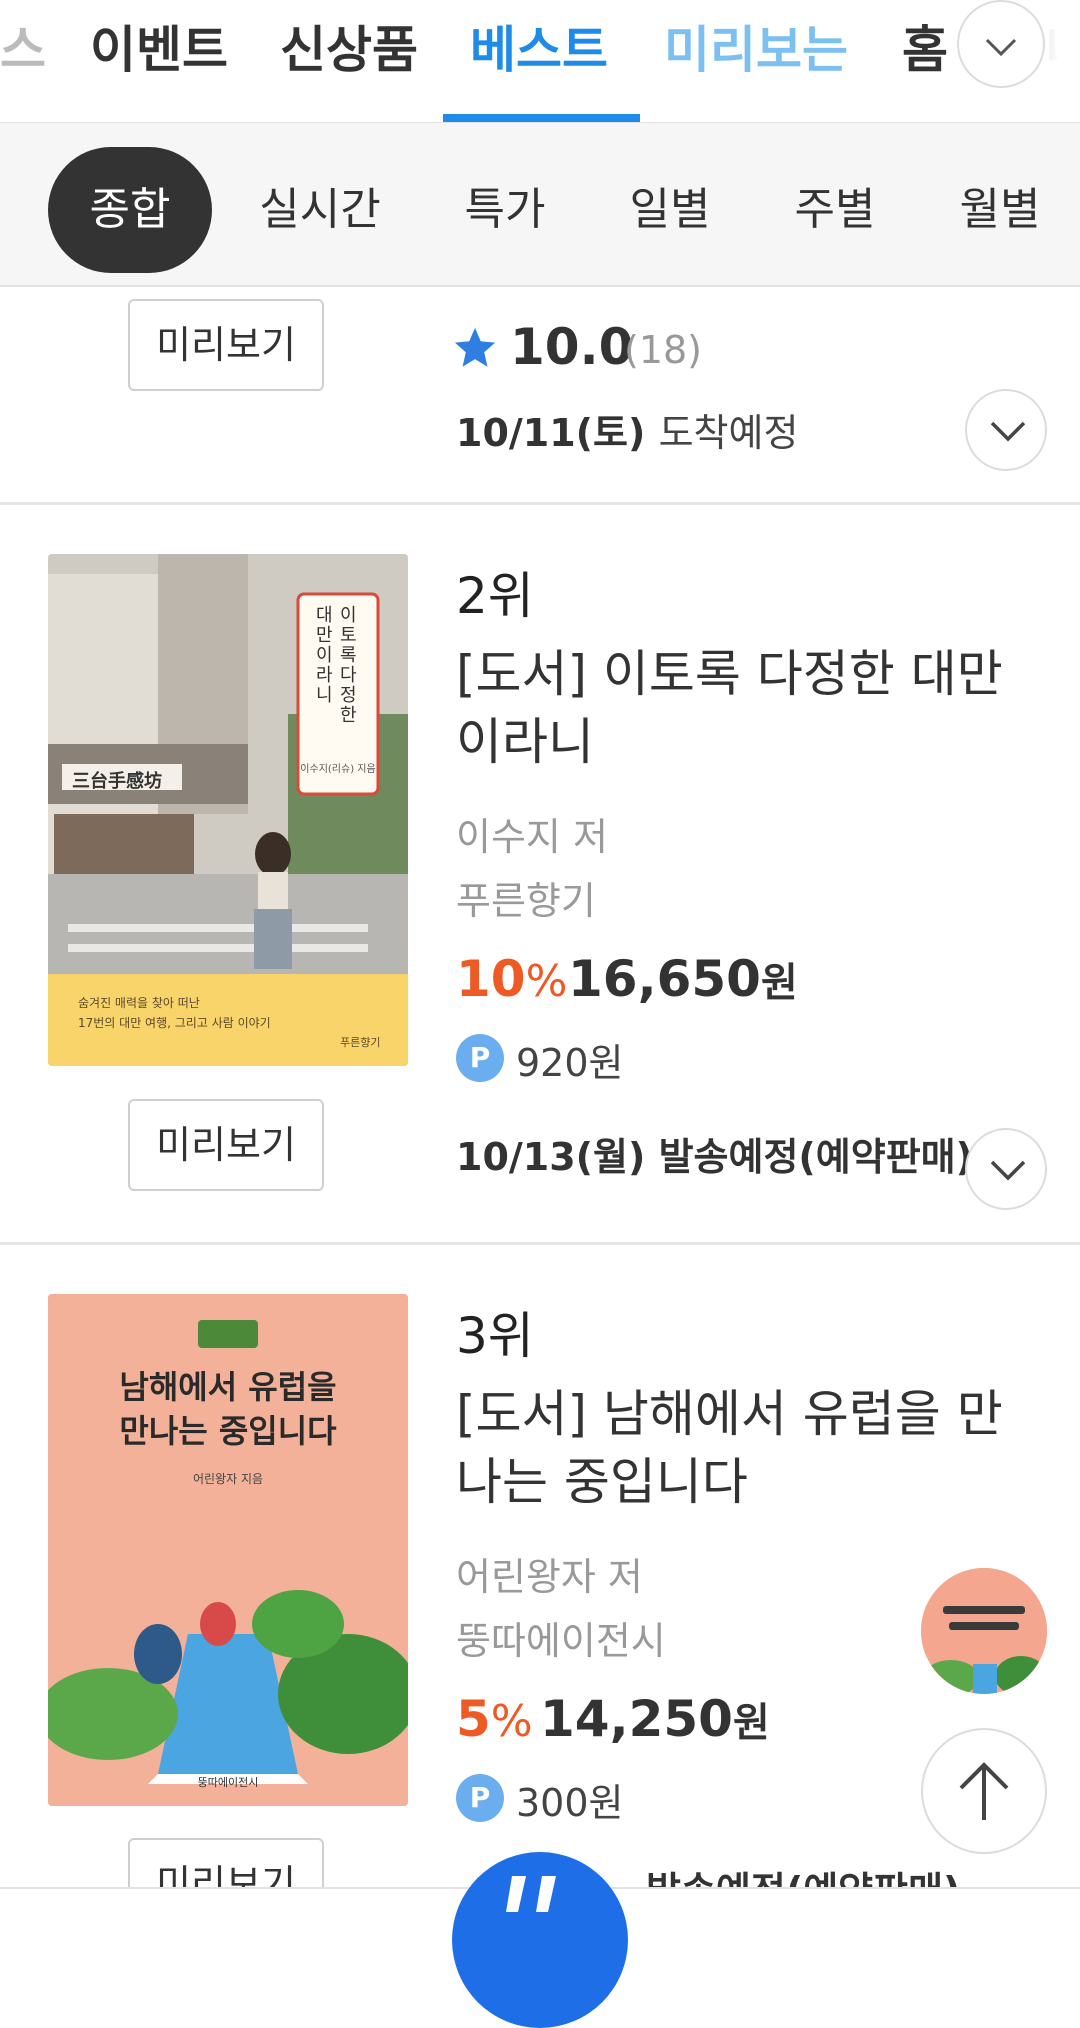 The width and height of the screenshot is (1080, 2028). What do you see at coordinates (228, 1782) in the screenshot?
I see `cover-publisher: 뚱따에이전시` at bounding box center [228, 1782].